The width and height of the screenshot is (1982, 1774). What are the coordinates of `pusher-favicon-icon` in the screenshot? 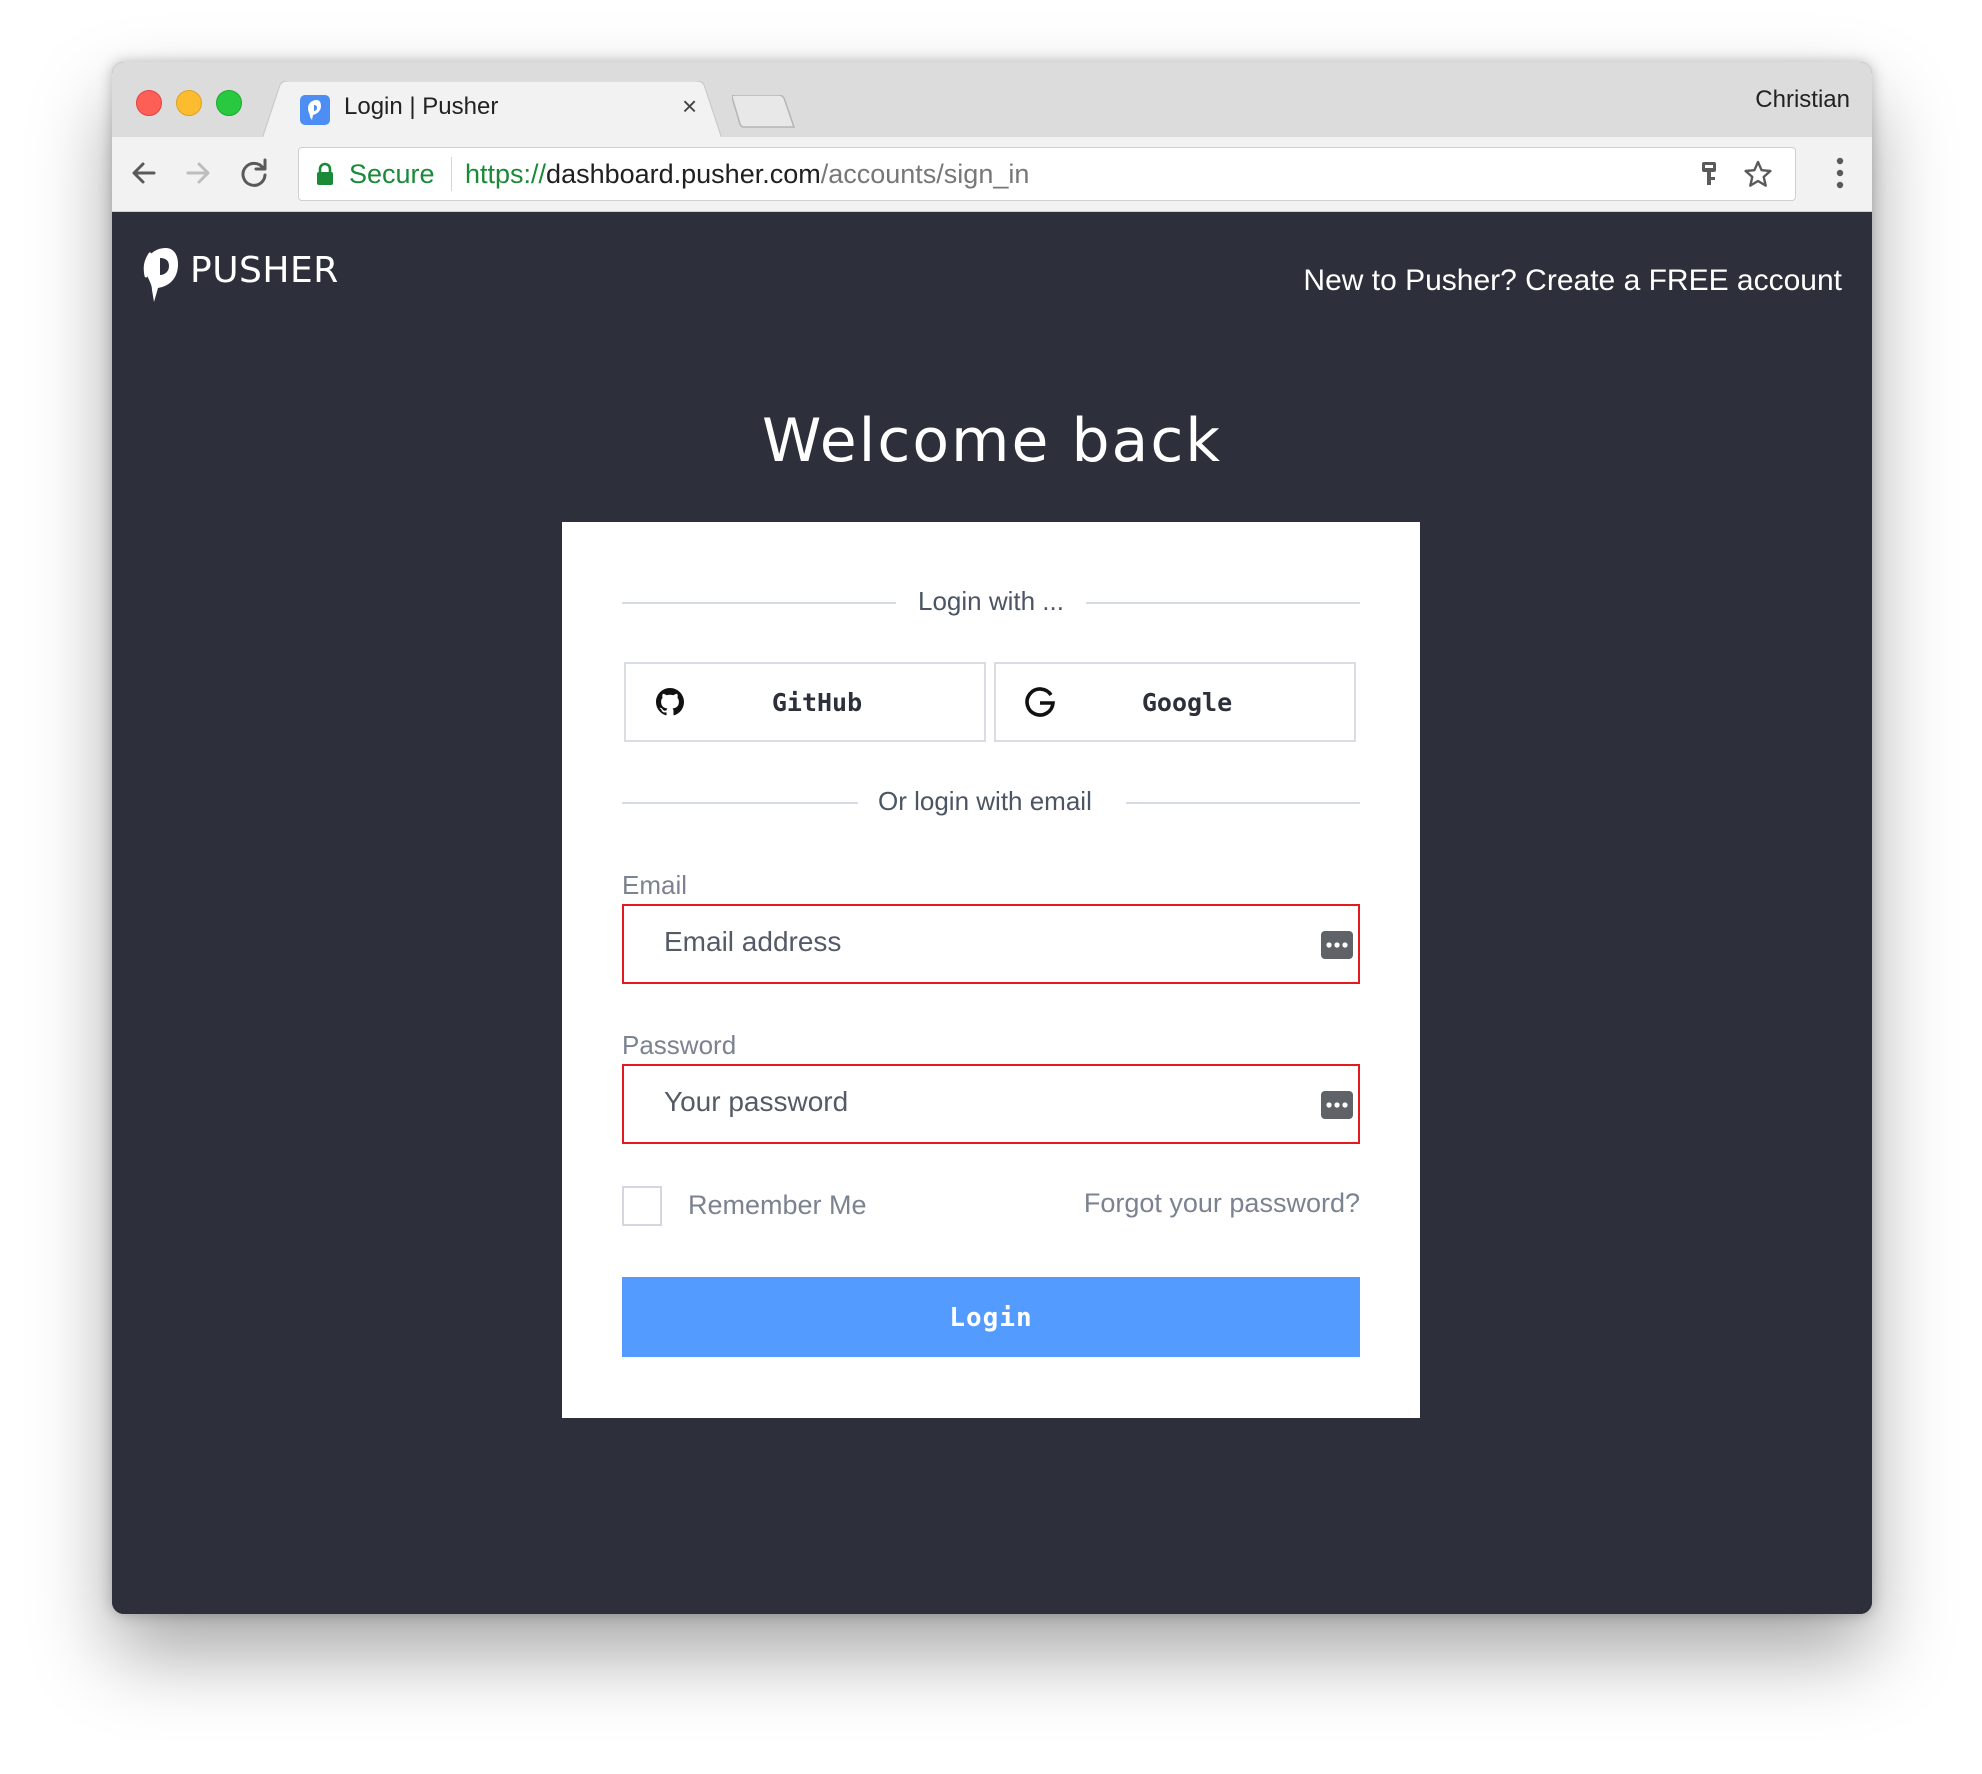 It's located at (315, 110).